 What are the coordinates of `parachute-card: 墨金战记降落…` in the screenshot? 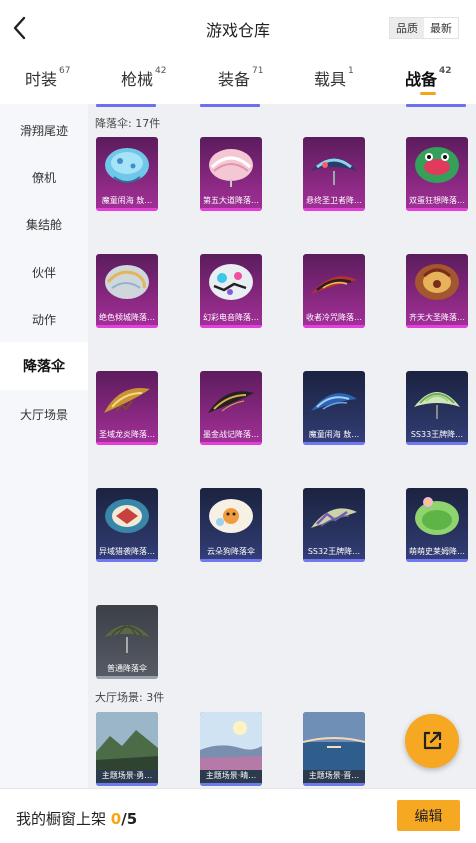 It's located at (231, 408).